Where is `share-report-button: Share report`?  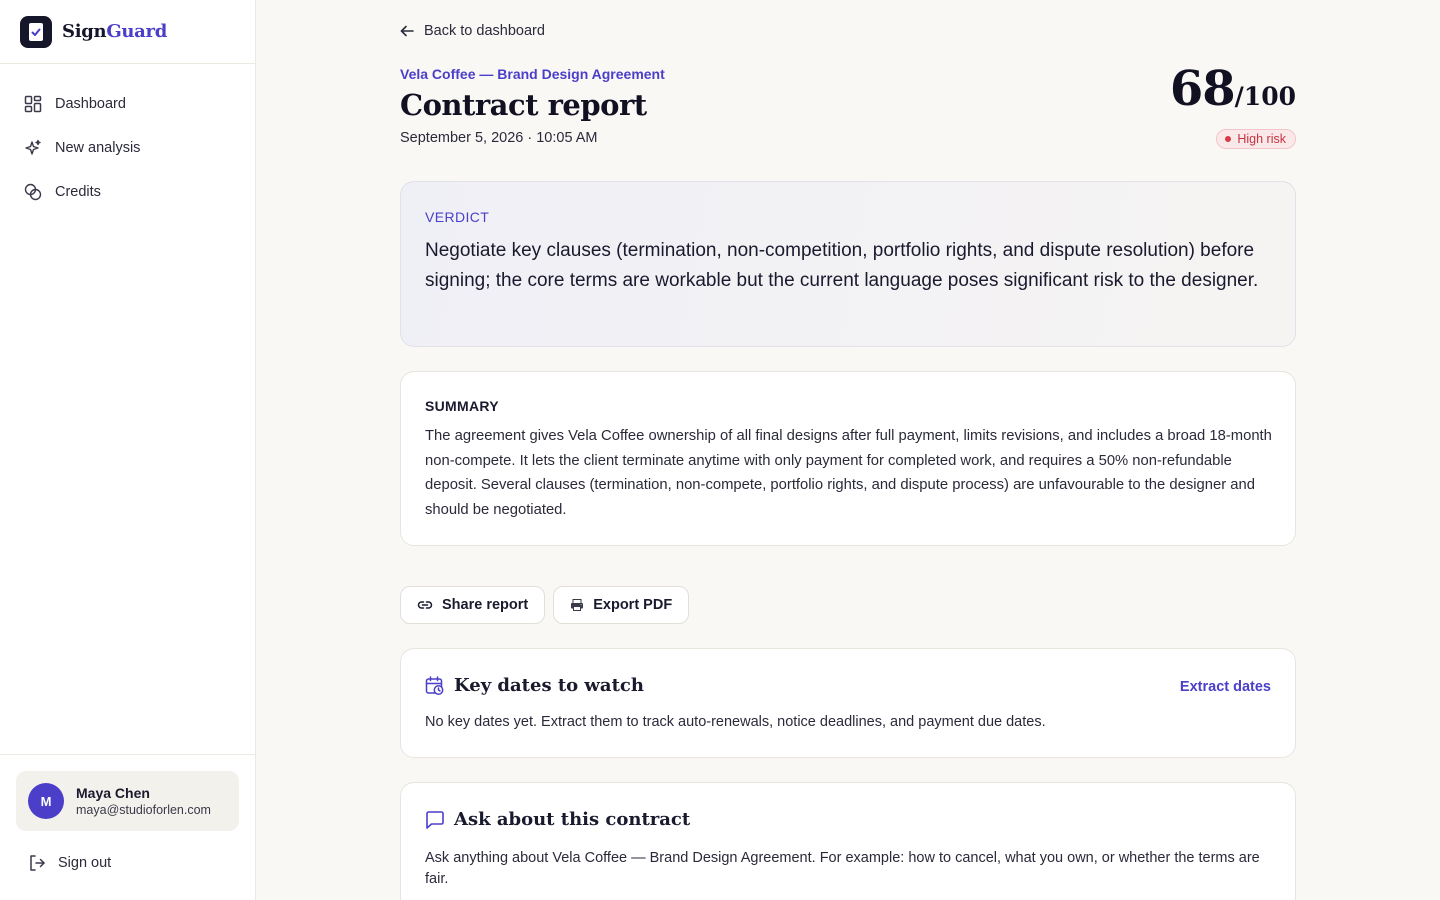 share-report-button: Share report is located at coordinates (473, 605).